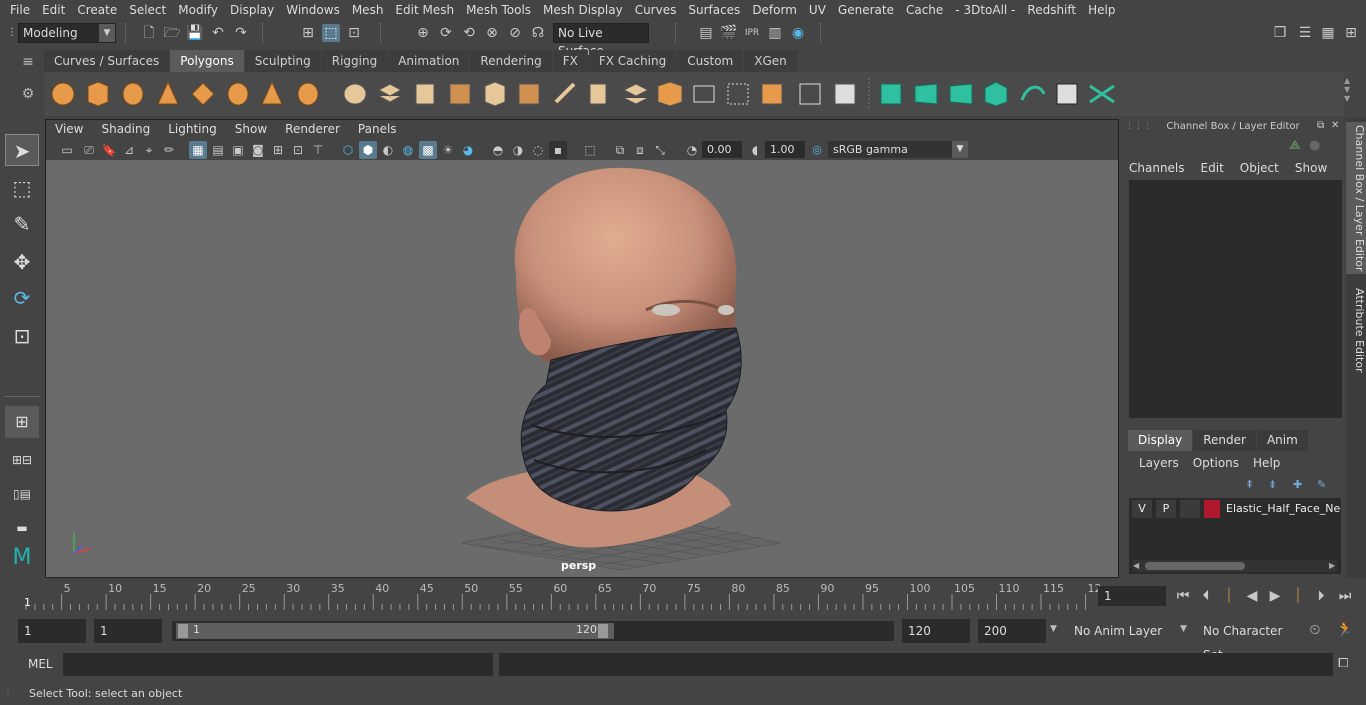  Describe the element at coordinates (660, 150) in the screenshot. I see `hud-icon: ⤡` at that location.